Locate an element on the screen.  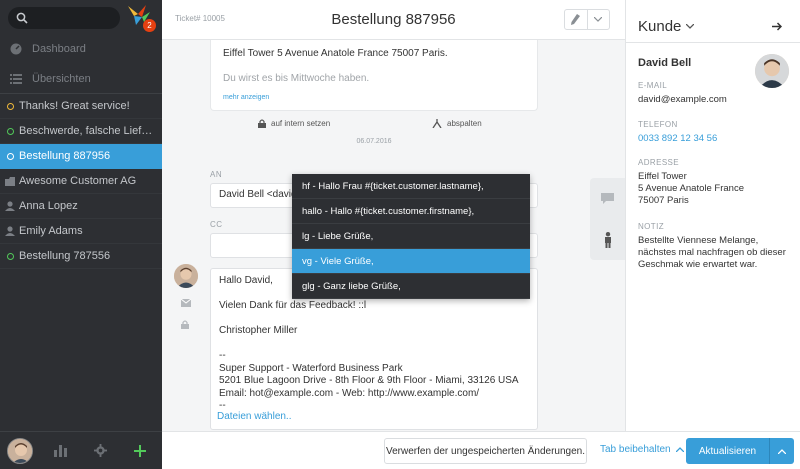
list-icon is located at coordinates (16, 79).